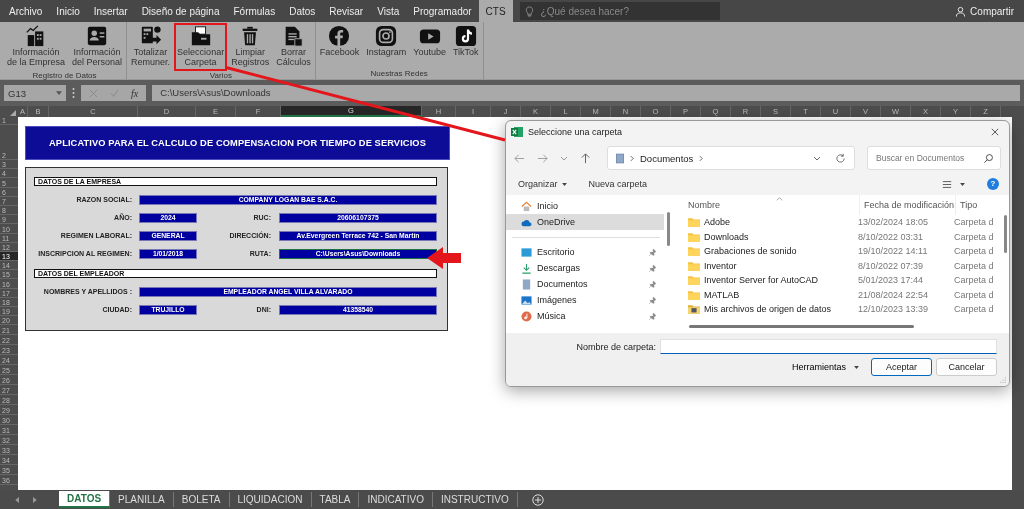  What do you see at coordinates (585, 300) in the screenshot?
I see `nav-item: Imágenes` at bounding box center [585, 300].